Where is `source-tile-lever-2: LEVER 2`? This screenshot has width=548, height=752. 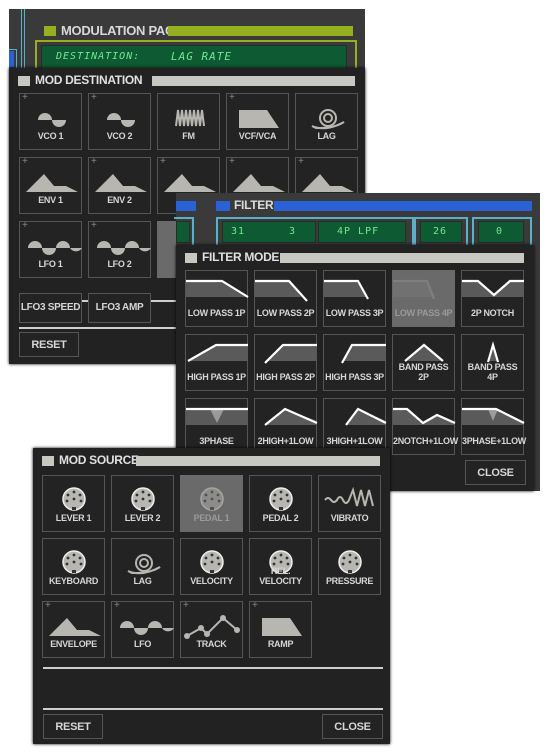 source-tile-lever-2: LEVER 2 is located at coordinates (142, 503).